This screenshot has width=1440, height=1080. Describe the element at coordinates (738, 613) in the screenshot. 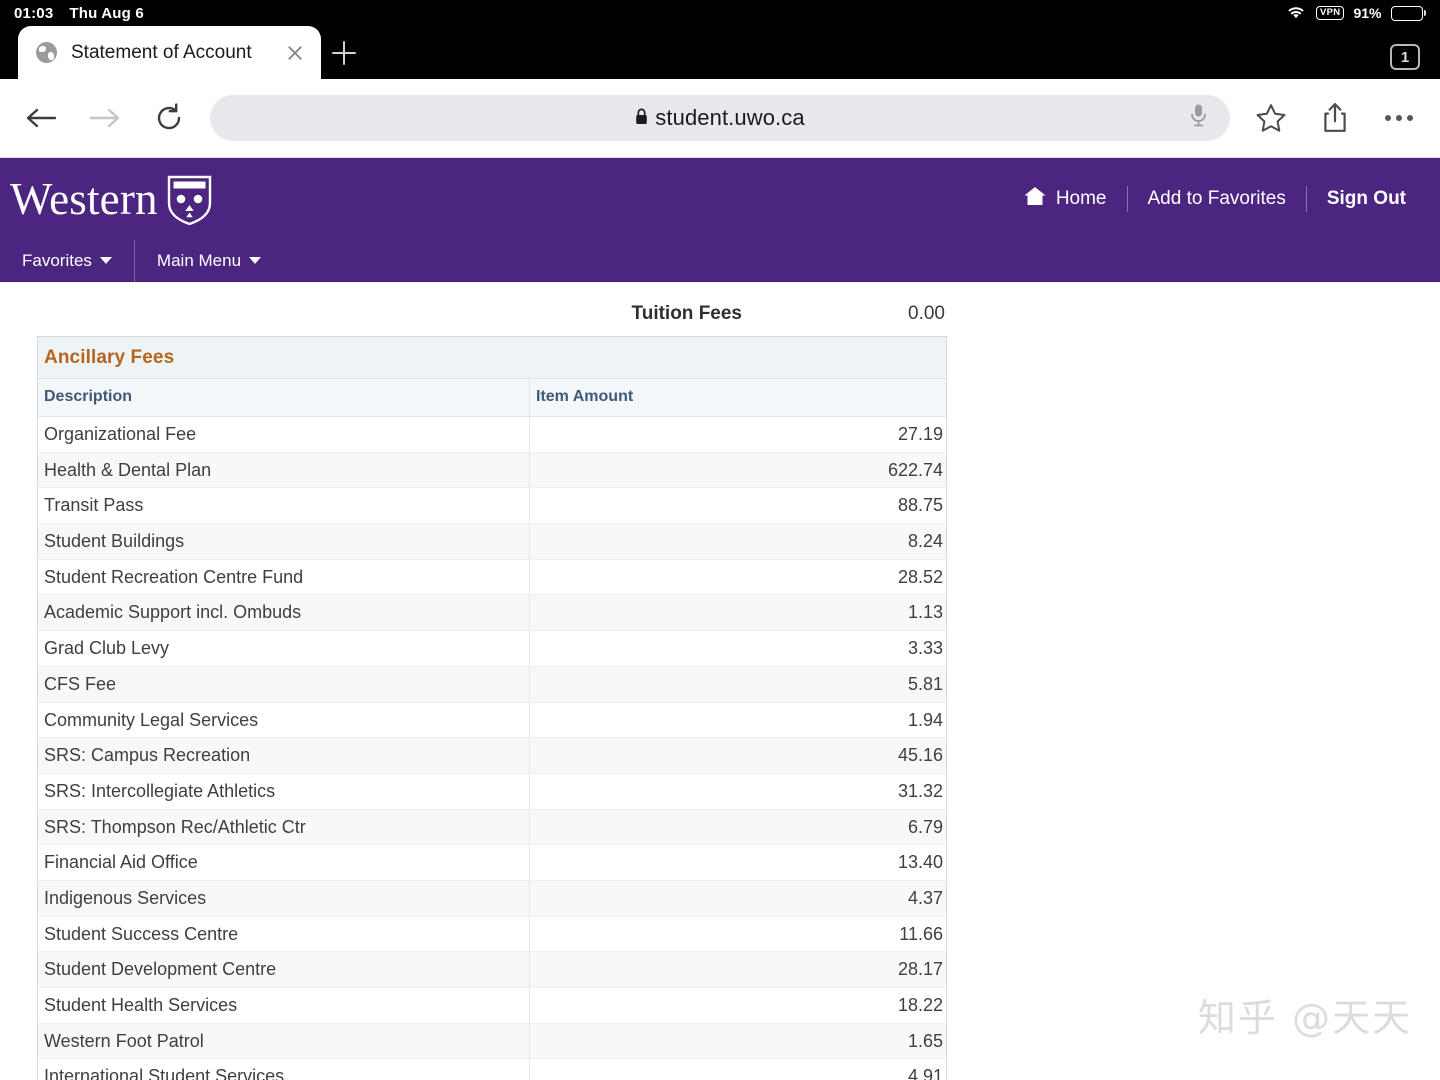

I see `fee-amount: 1.13` at that location.